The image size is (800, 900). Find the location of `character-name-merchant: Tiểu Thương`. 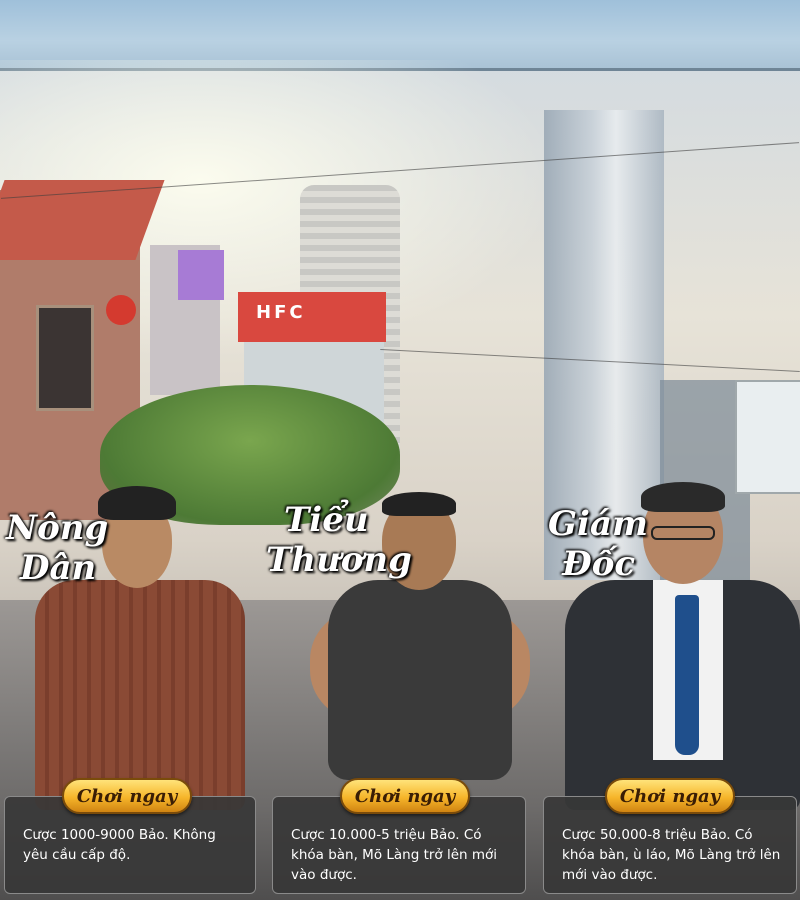

character-name-merchant: Tiểu Thương is located at coordinates (339, 540).